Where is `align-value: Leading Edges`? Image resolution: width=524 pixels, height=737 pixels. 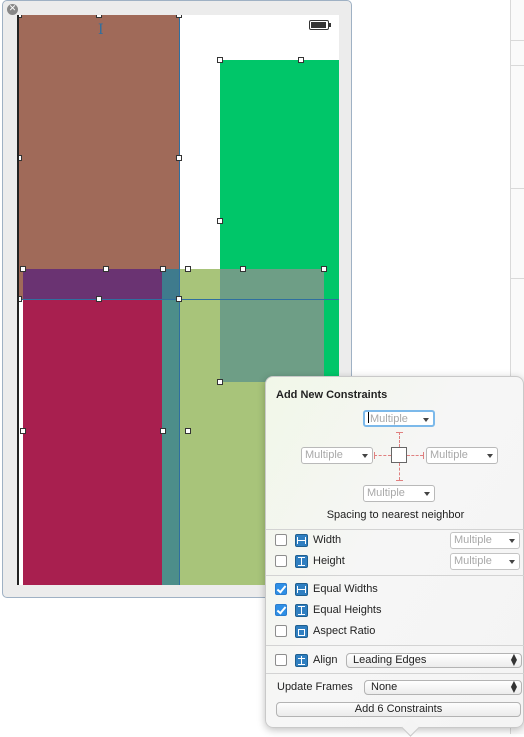 align-value: Leading Edges is located at coordinates (390, 660).